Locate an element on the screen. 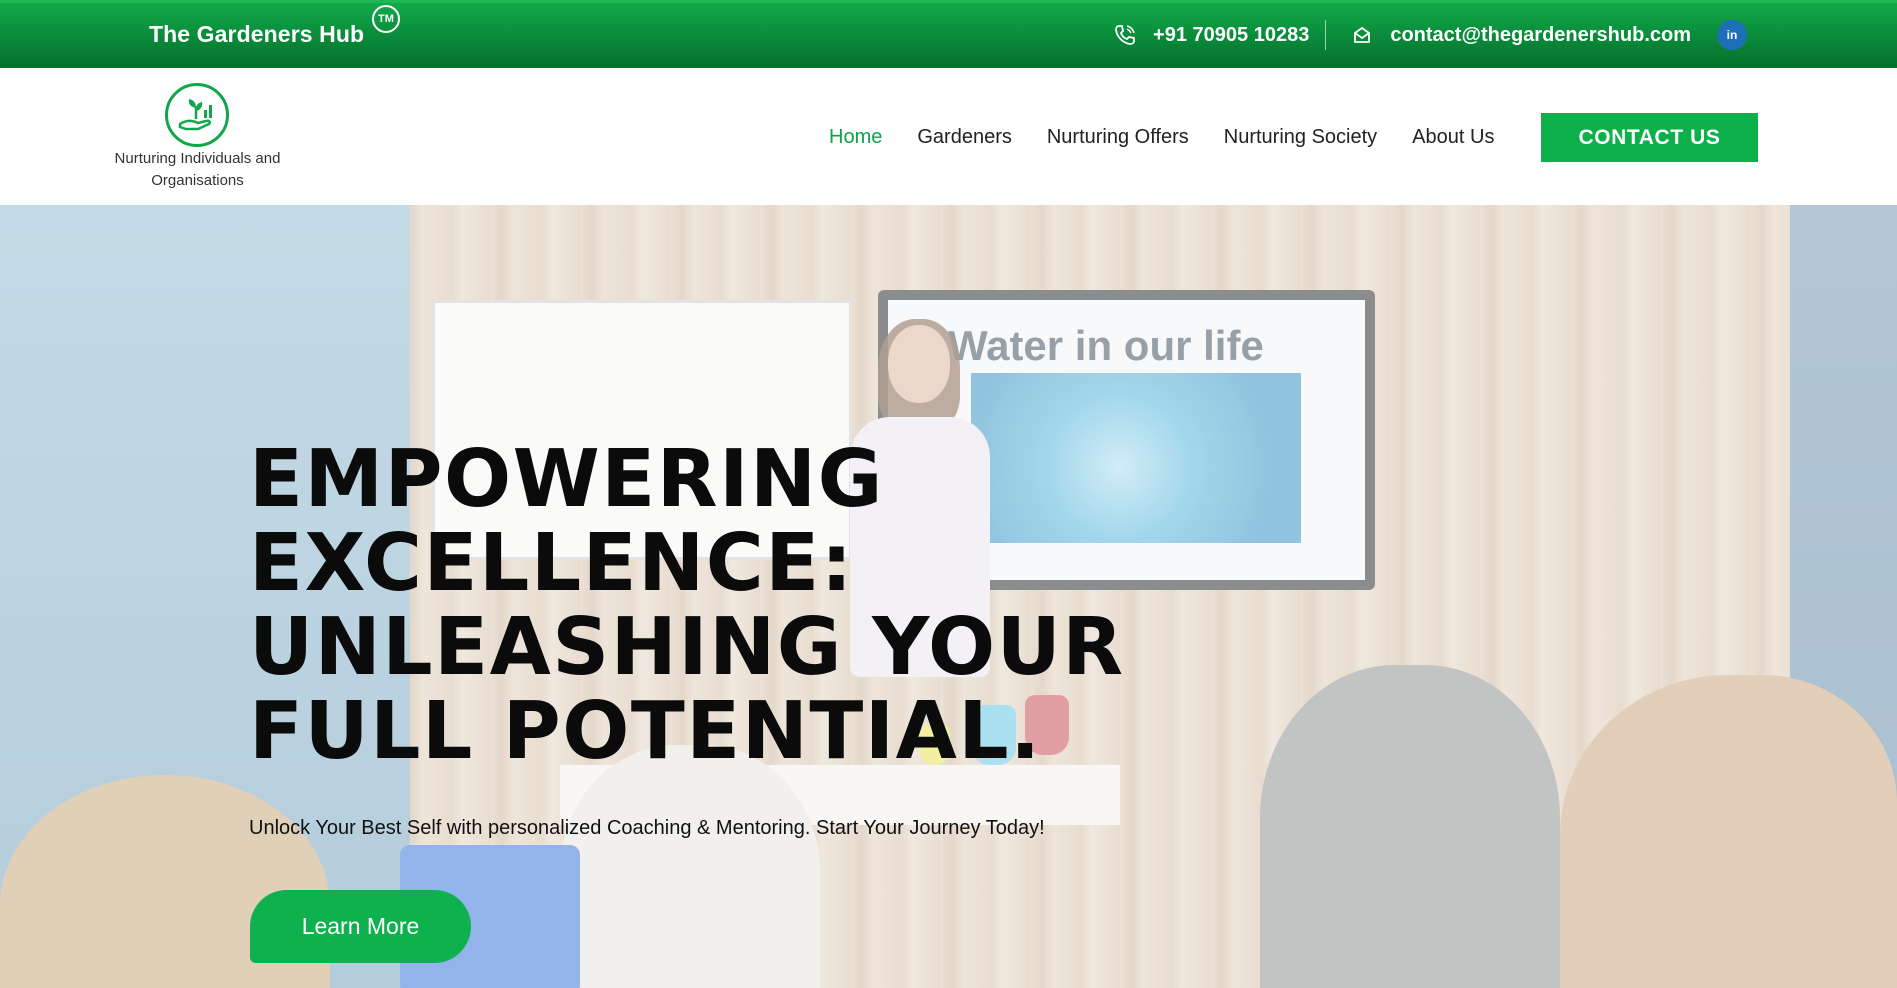 The width and height of the screenshot is (1897, 988). mail-icon is located at coordinates (1362, 35).